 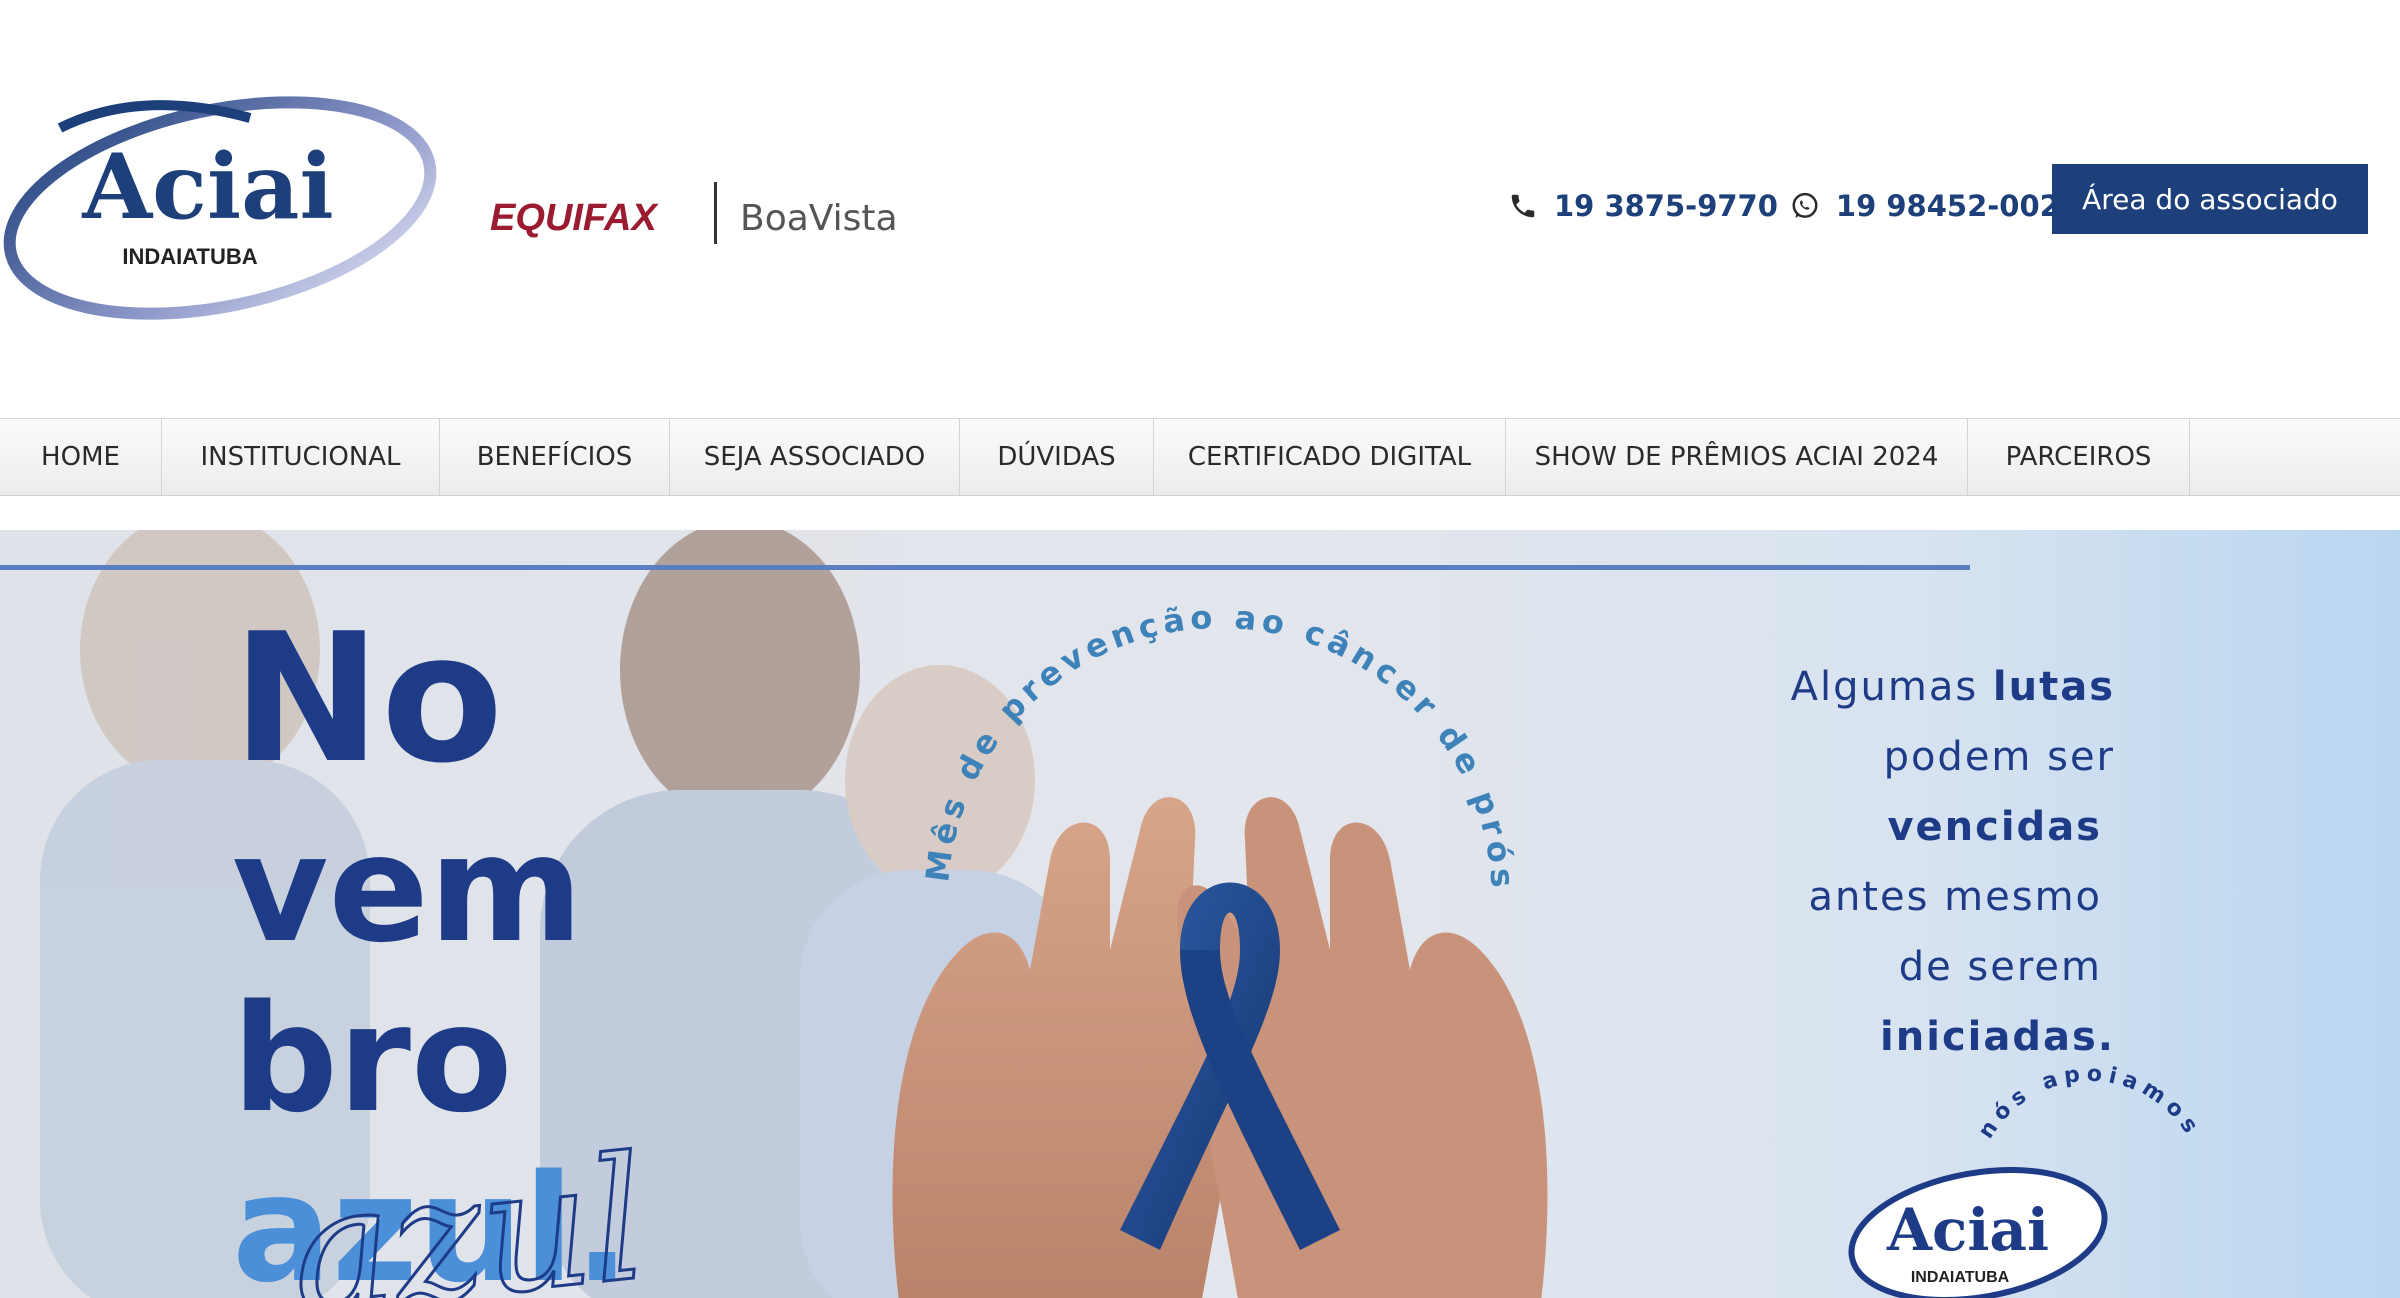 I want to click on nav-item-seja-associado: SEJA ASSOCIADO, so click(x=815, y=457).